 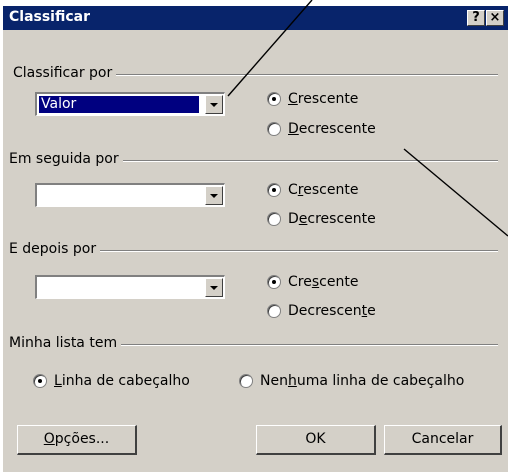 What do you see at coordinates (455, 192) in the screenshot?
I see `callout-line-descending` at bounding box center [455, 192].